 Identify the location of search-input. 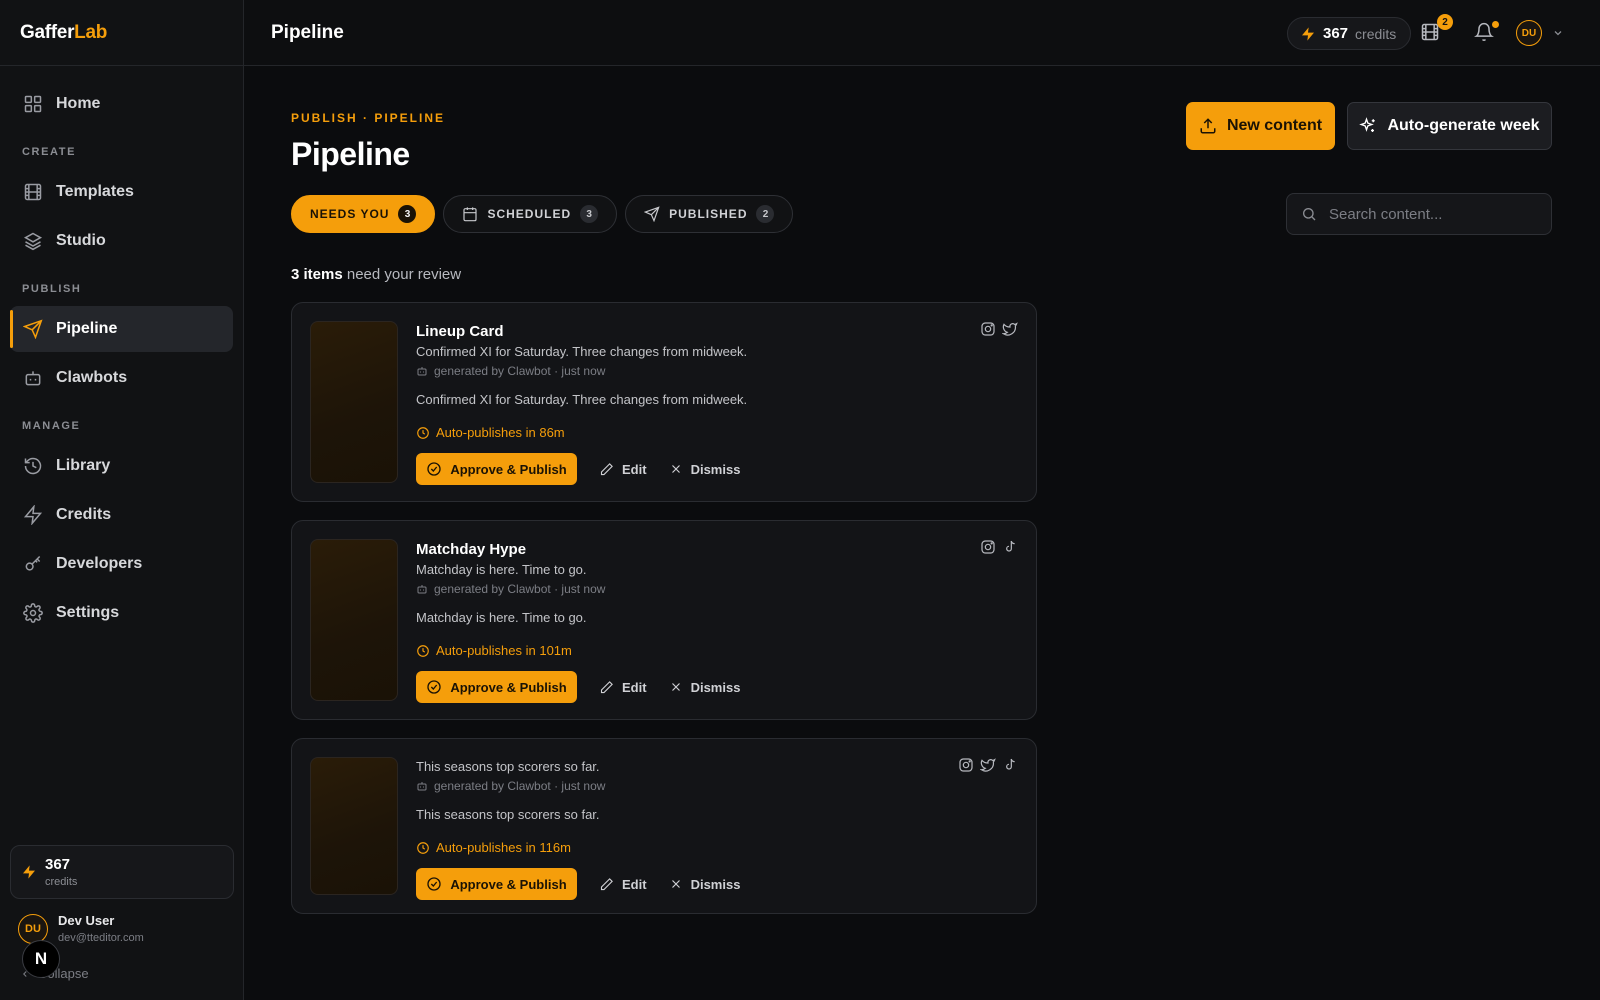
(1429, 214).